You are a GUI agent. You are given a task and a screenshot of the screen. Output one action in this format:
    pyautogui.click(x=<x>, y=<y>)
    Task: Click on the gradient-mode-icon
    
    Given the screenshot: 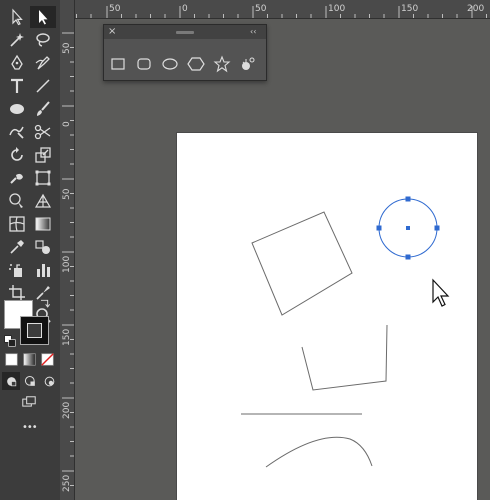 What is the action you would take?
    pyautogui.click(x=29, y=359)
    